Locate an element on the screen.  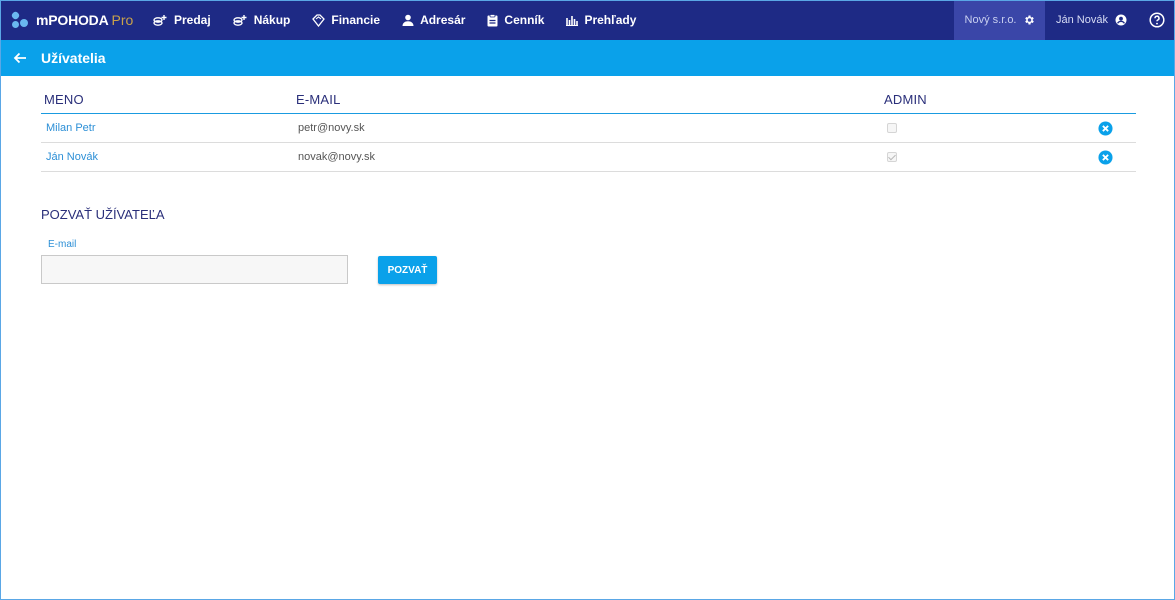
column-header-name: MENO is located at coordinates (167, 99).